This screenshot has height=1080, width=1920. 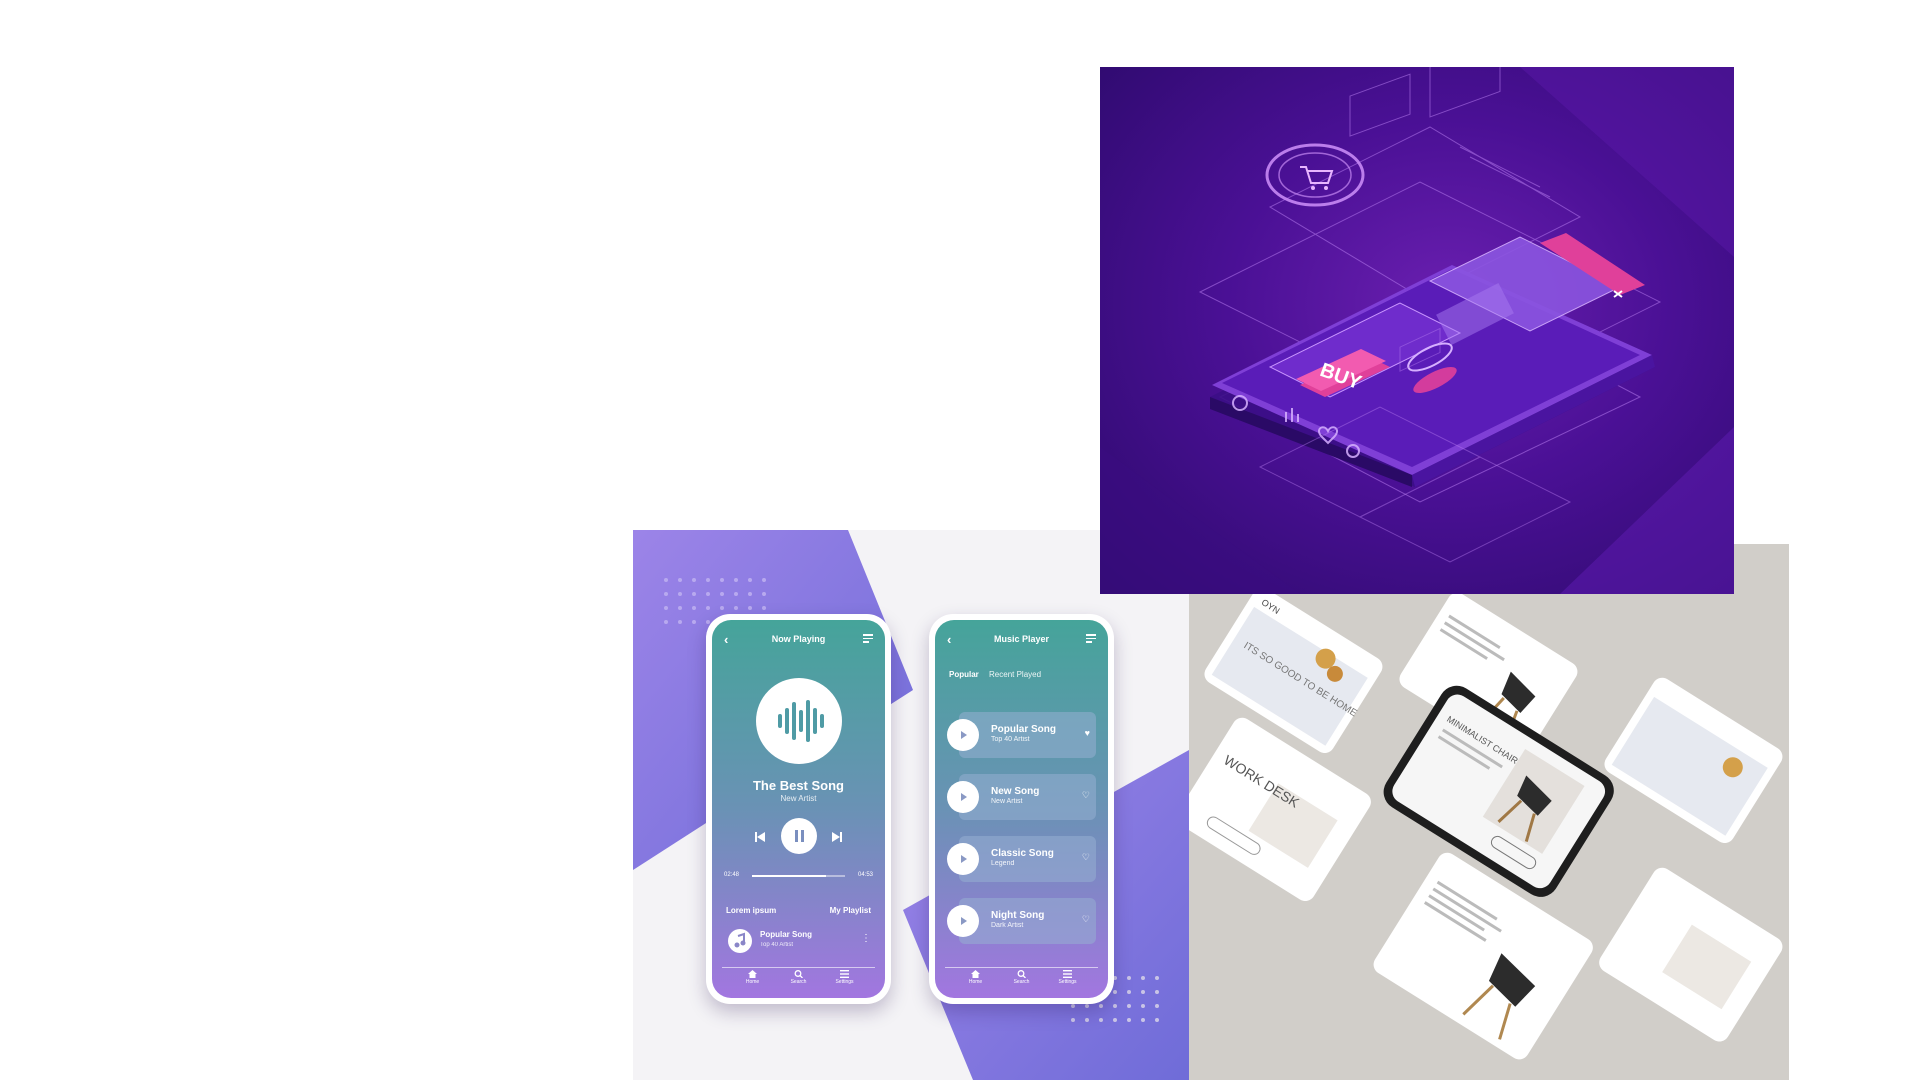 I want to click on mini-player-subtitle: Top 40 Artist, so click(x=777, y=945).